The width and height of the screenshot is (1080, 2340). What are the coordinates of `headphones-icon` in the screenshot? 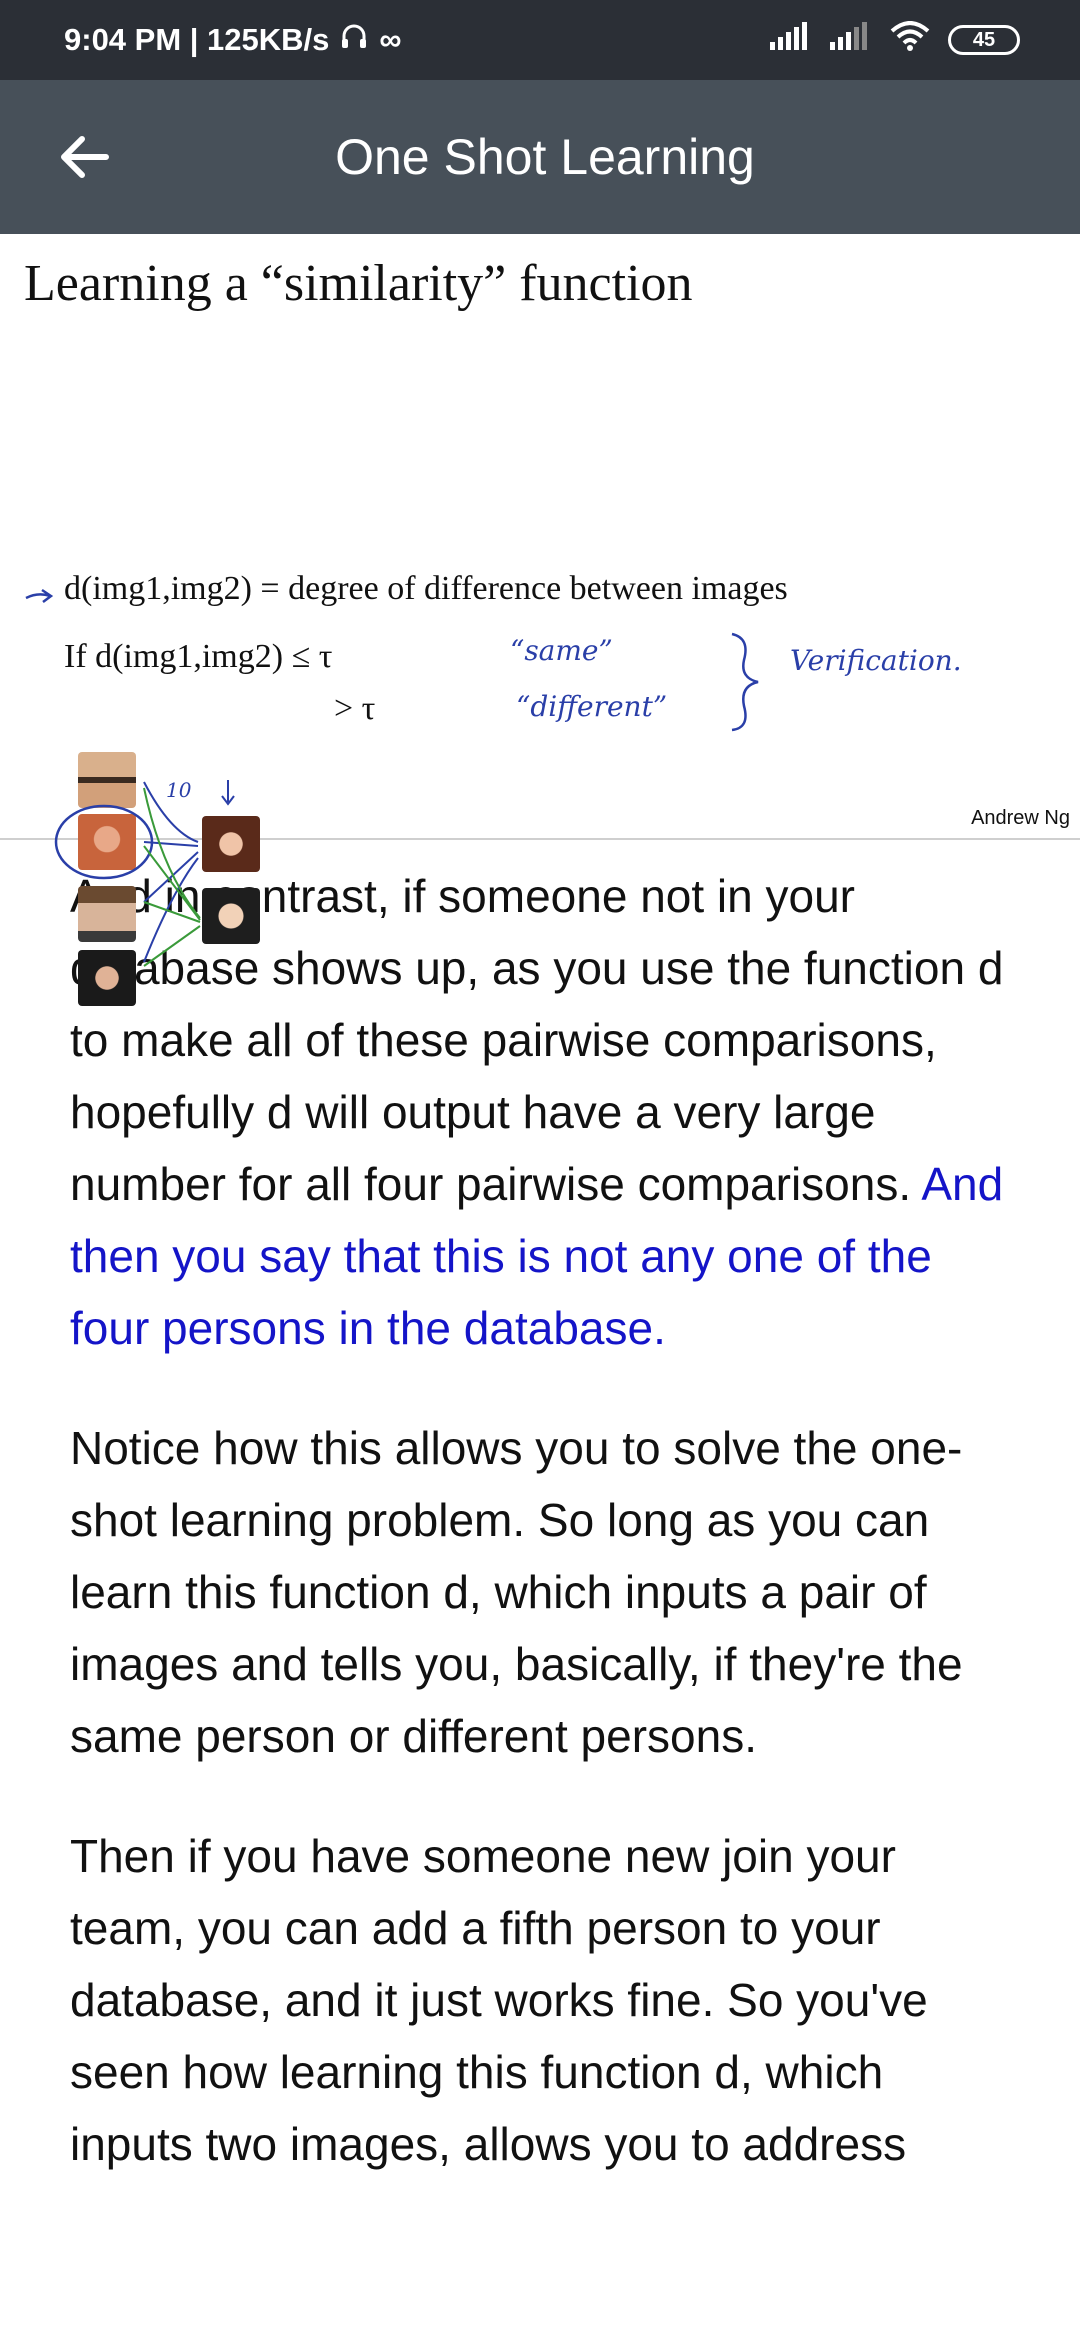 It's located at (354, 40).